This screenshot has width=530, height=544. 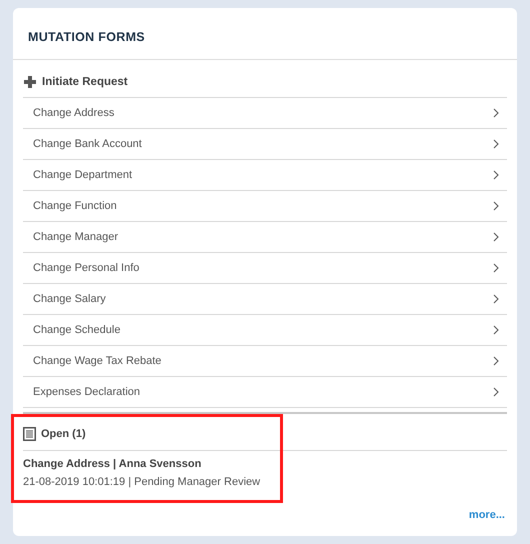 What do you see at coordinates (30, 82) in the screenshot?
I see `plus-icon` at bounding box center [30, 82].